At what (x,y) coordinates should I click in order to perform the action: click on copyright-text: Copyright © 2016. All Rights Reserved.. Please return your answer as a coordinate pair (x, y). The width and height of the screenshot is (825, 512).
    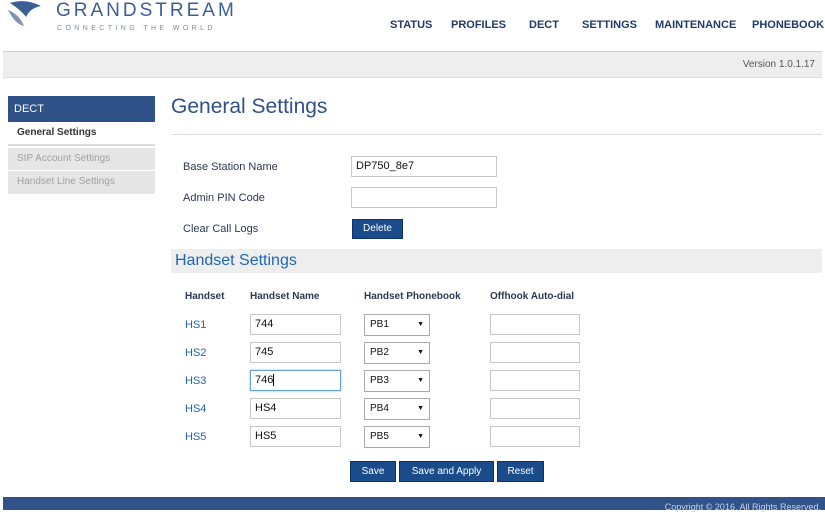
    Looking at the image, I should click on (742, 507).